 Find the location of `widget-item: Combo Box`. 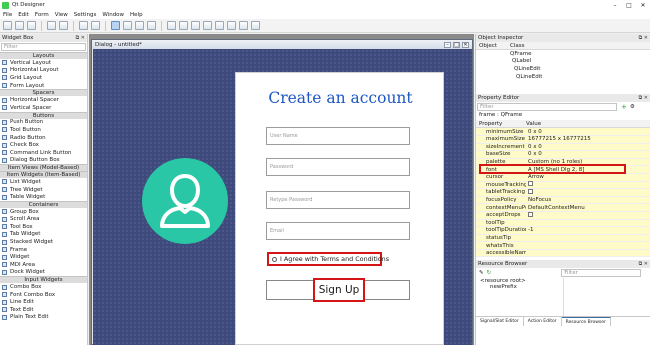

widget-item: Combo Box is located at coordinates (43, 287).